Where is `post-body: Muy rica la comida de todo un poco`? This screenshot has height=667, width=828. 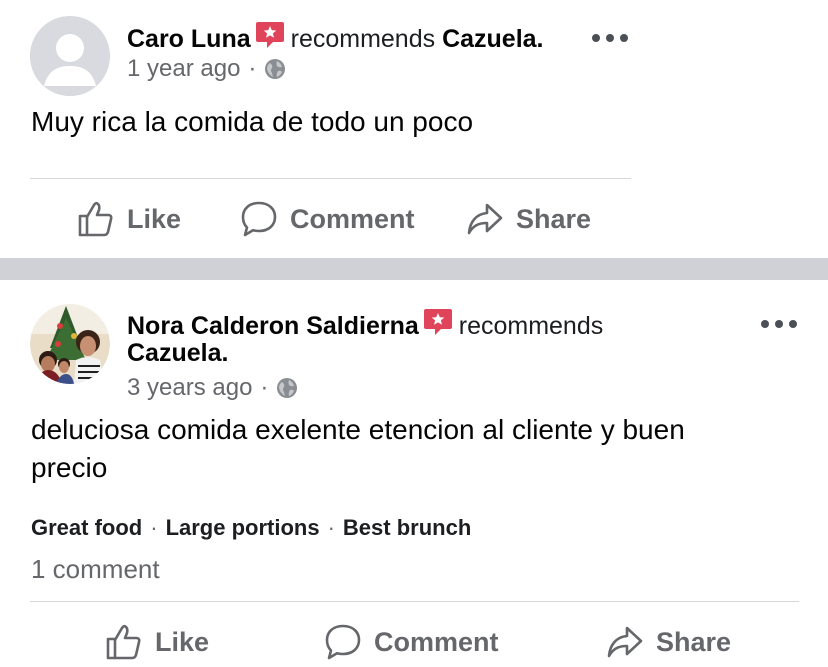 post-body: Muy rica la comida de todo un poco is located at coordinates (252, 121).